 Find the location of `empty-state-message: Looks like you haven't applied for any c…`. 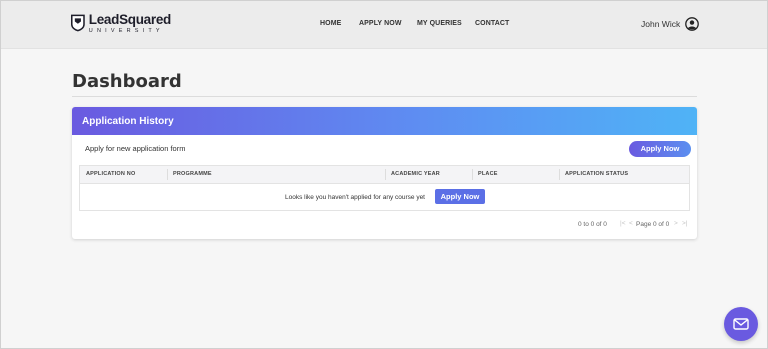

empty-state-message: Looks like you haven't applied for any c… is located at coordinates (355, 197).